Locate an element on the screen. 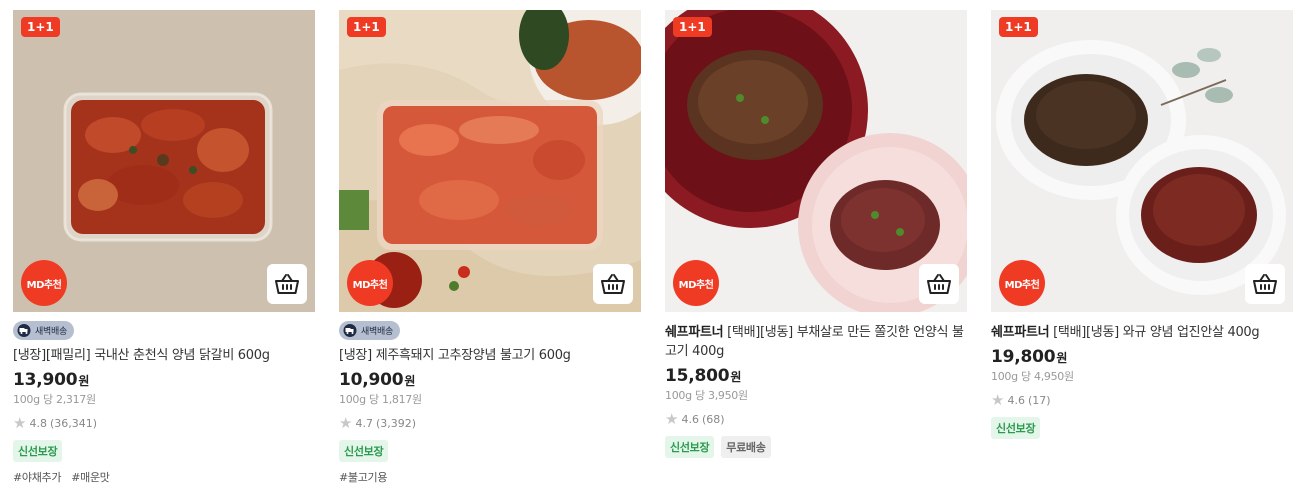  product-price: 13,900 is located at coordinates (45, 380).